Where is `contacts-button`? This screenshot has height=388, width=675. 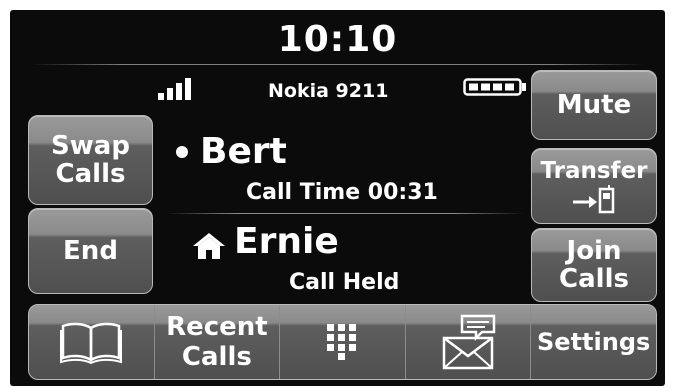 contacts-button is located at coordinates (92, 342).